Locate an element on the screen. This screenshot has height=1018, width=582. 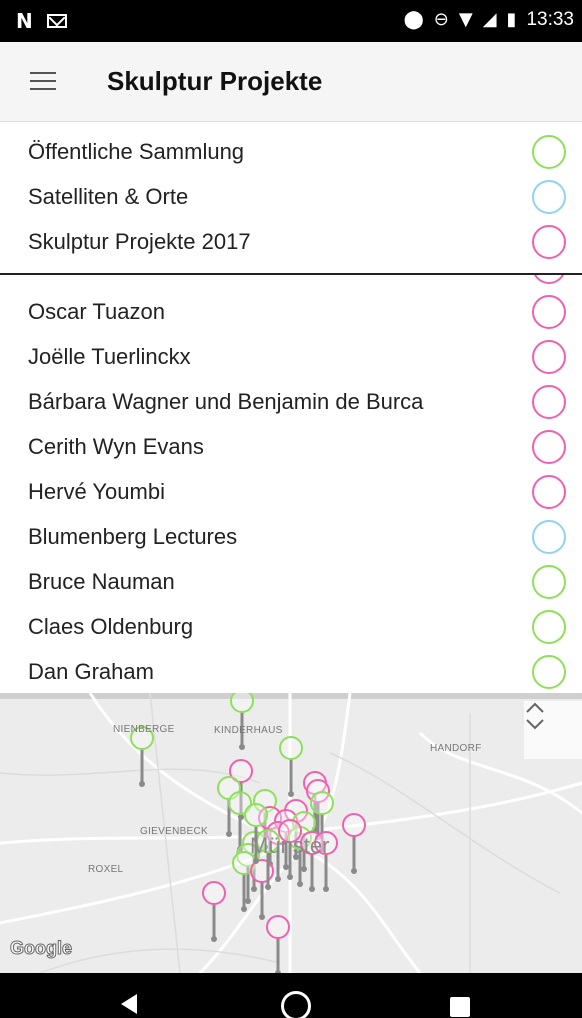
artist-label: Bárbara Wagner und Benjamin de Burca is located at coordinates (226, 401).